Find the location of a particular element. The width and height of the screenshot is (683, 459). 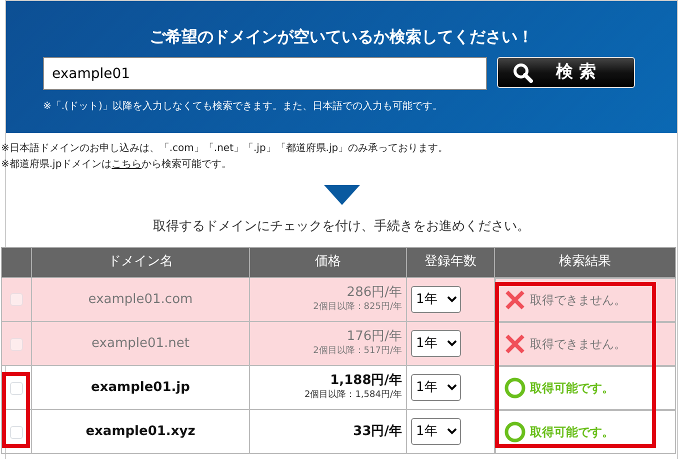

price-text: 33円/年 is located at coordinates (377, 432).